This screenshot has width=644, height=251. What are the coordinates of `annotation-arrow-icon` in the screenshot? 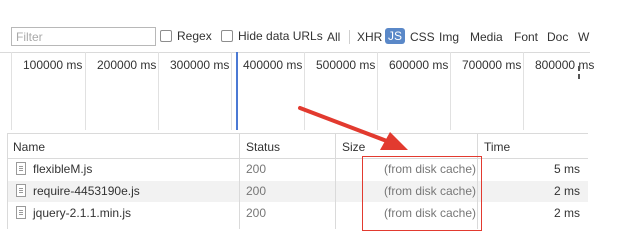 It's located at (353, 128).